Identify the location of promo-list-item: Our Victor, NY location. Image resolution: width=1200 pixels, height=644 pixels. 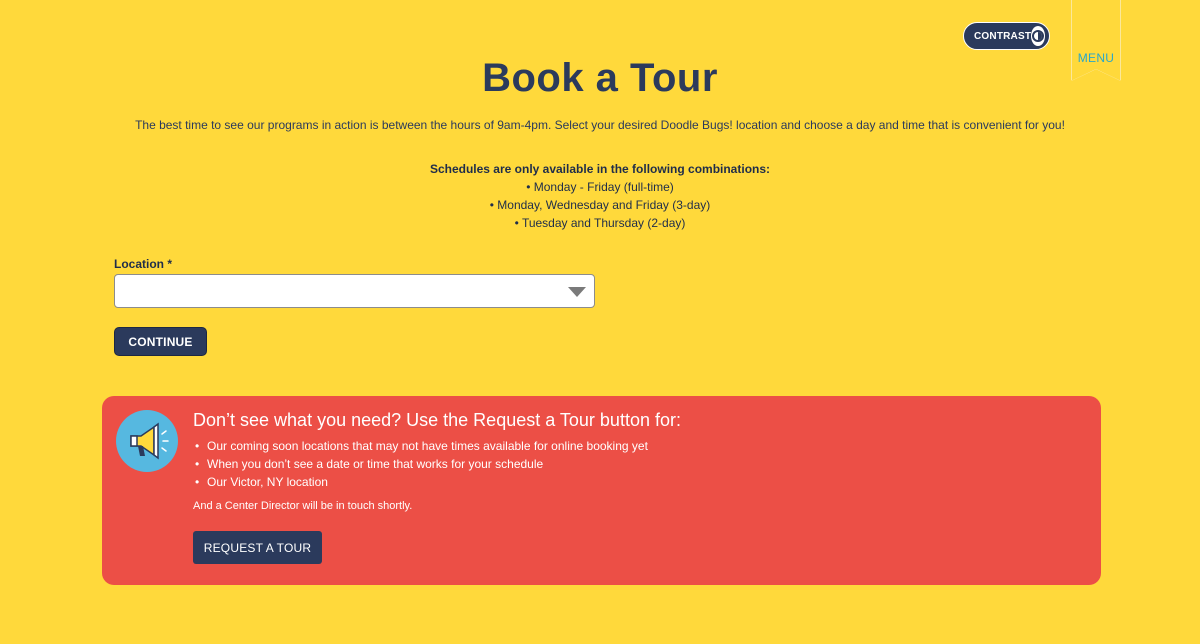
(421, 482).